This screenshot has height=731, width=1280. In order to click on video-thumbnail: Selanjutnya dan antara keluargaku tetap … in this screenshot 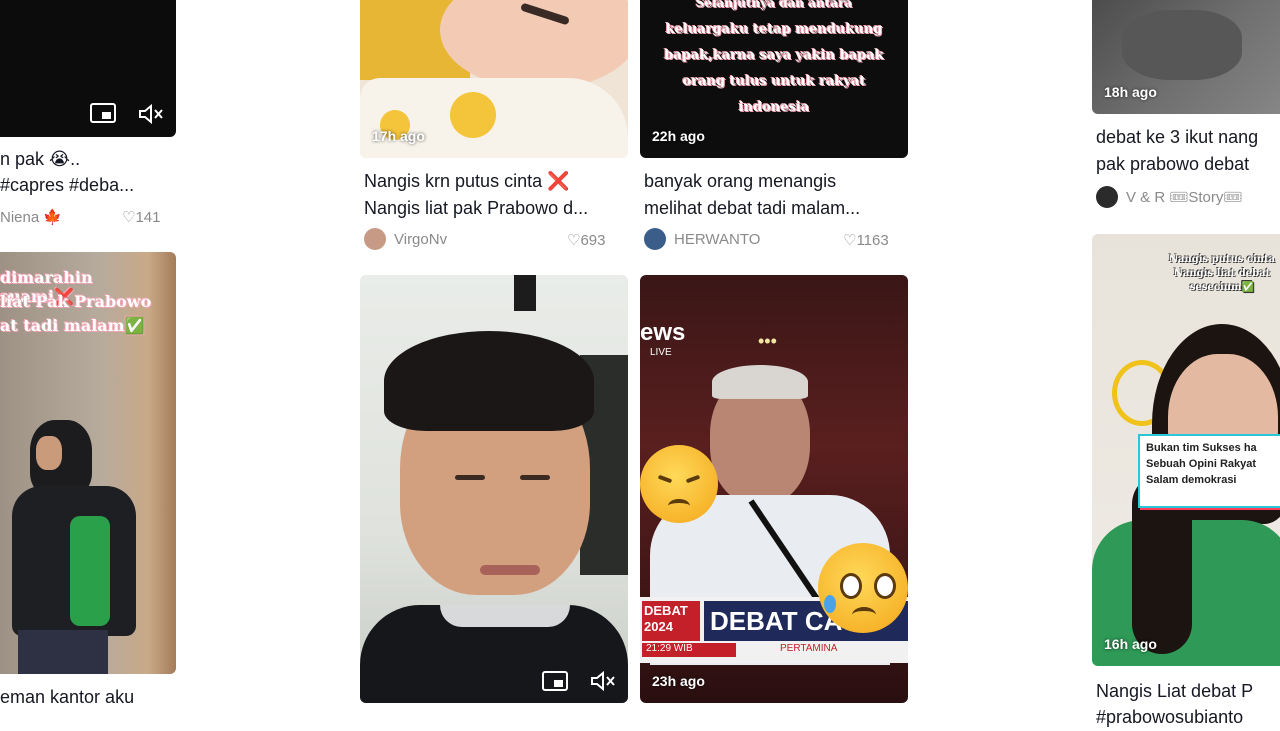, I will do `click(774, 79)`.